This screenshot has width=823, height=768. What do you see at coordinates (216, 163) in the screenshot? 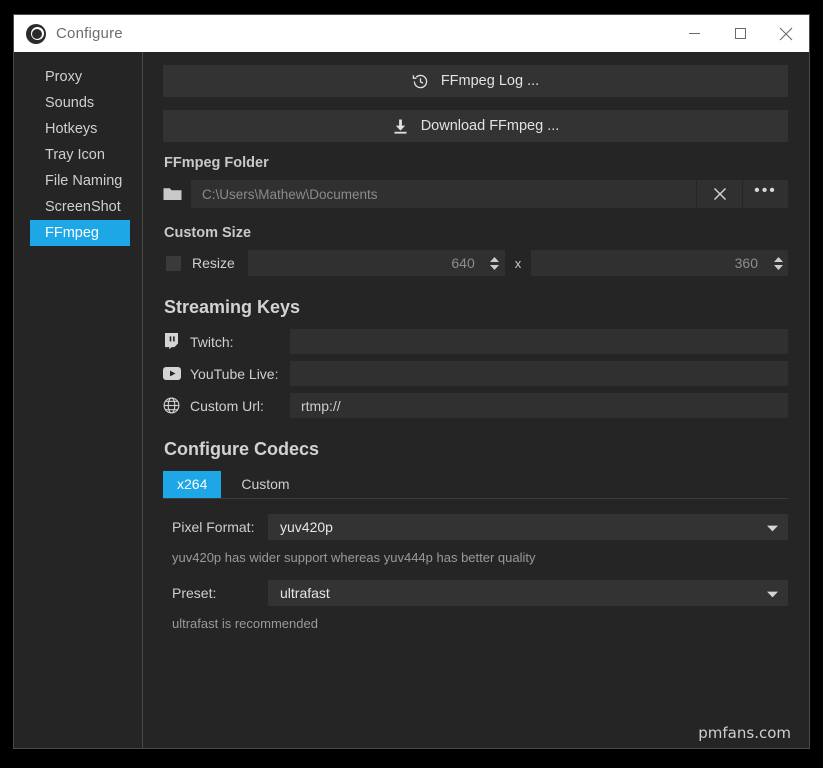
I see `ffmpeg-folder-heading: FFmpeg Folder` at bounding box center [216, 163].